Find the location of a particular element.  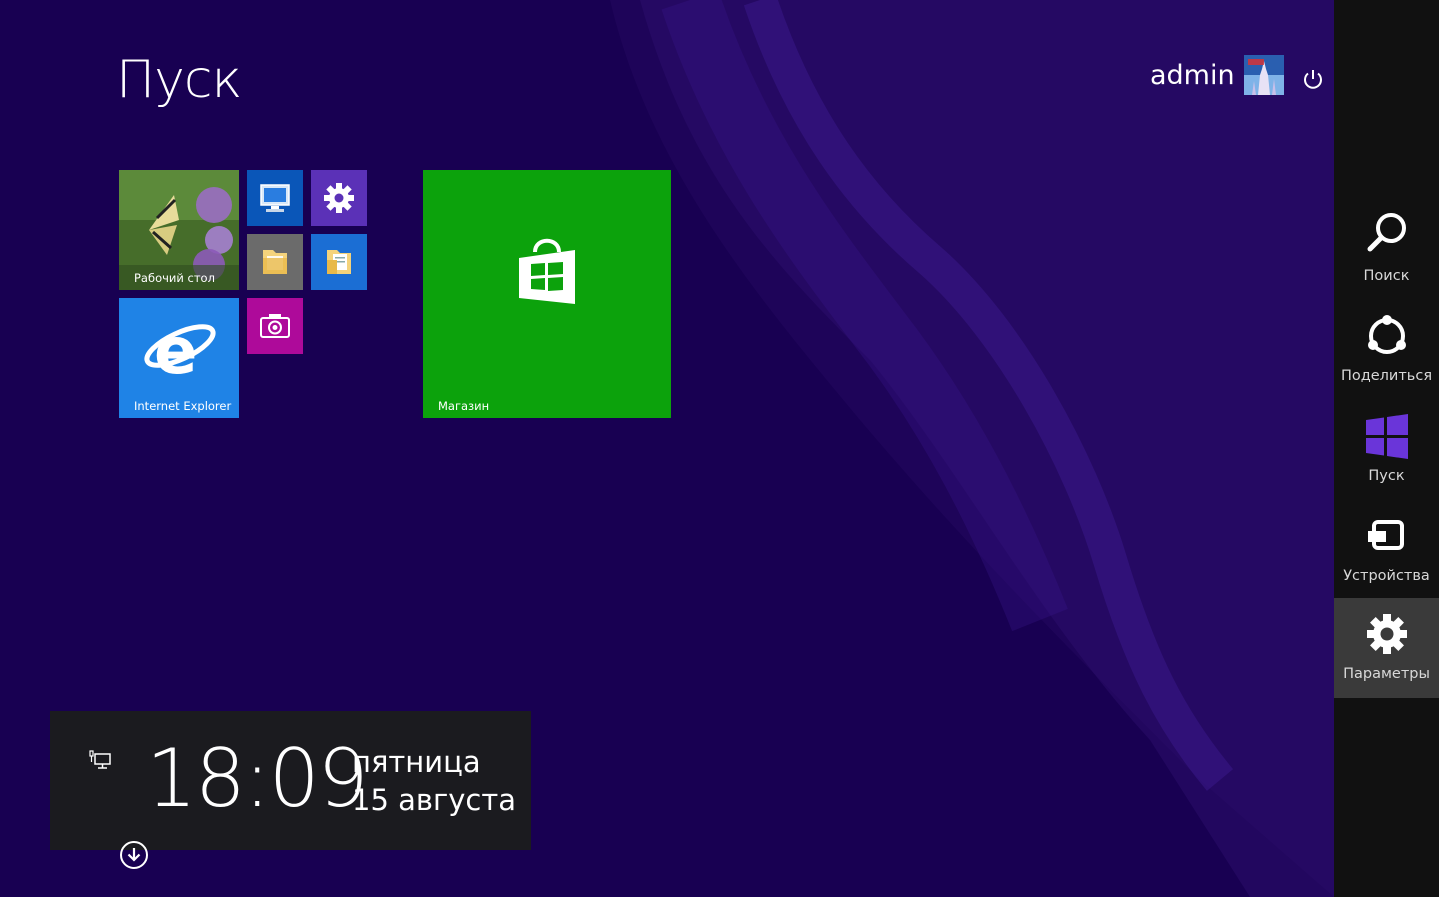

all-apps-arrow-icon is located at coordinates (134, 855).